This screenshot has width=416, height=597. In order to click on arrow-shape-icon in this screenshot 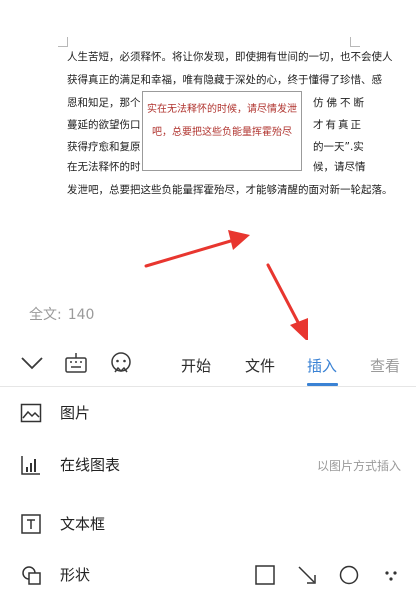, I will do `click(307, 575)`.